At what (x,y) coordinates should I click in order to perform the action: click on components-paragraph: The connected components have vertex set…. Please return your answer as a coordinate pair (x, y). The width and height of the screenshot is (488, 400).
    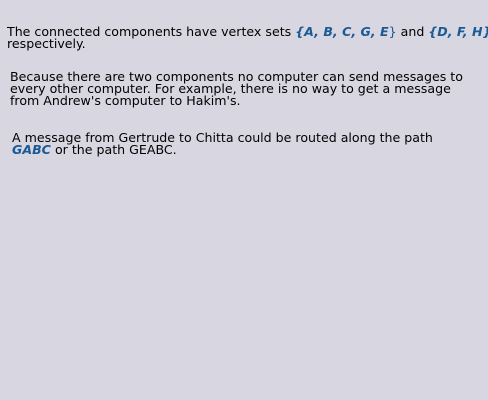
    Looking at the image, I should click on (247, 37).